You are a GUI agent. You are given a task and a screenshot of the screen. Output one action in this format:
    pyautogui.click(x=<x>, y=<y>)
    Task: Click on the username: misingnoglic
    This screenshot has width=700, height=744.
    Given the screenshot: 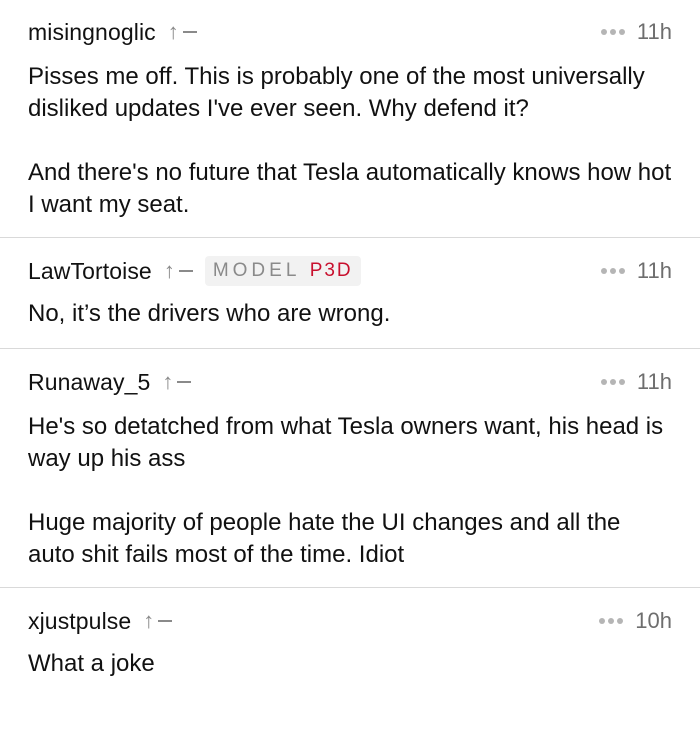 What is the action you would take?
    pyautogui.click(x=92, y=32)
    